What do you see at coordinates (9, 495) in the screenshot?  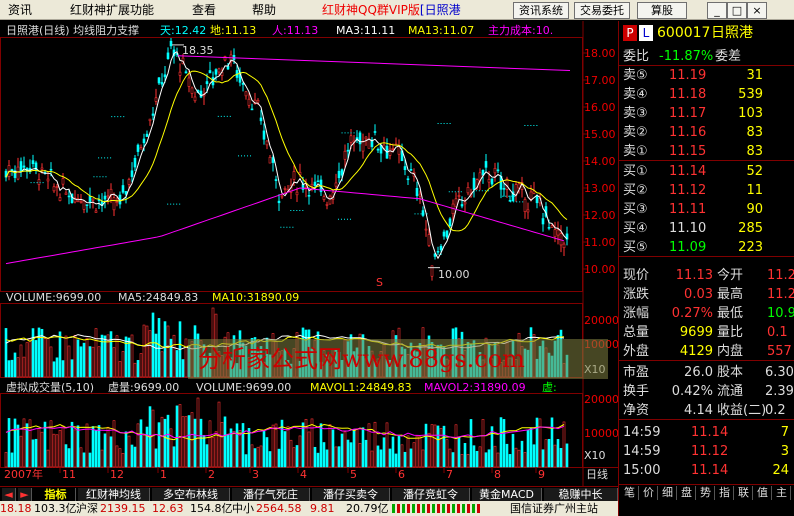 I see `tab-scroll-left-icon: ◄` at bounding box center [9, 495].